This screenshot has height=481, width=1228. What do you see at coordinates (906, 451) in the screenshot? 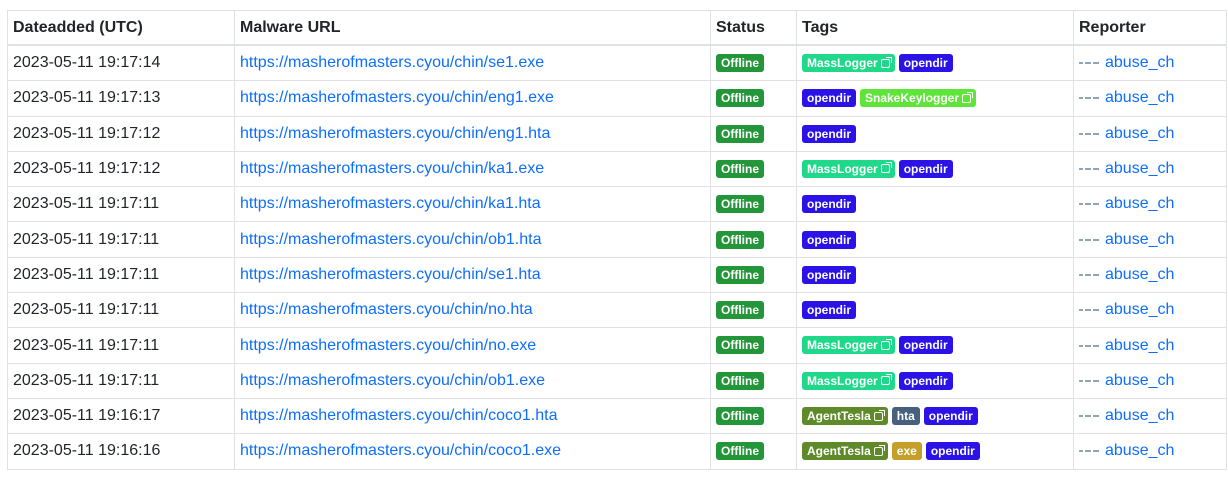
I see `tag-badge: exe` at bounding box center [906, 451].